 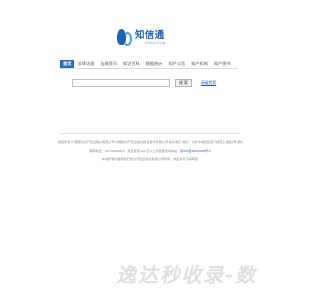 I want to click on main-navbar: 首页 法律法规 法规资讯 知识百科 数据统计 知产公告 知产机构 知产图书, so click(x=149, y=63).